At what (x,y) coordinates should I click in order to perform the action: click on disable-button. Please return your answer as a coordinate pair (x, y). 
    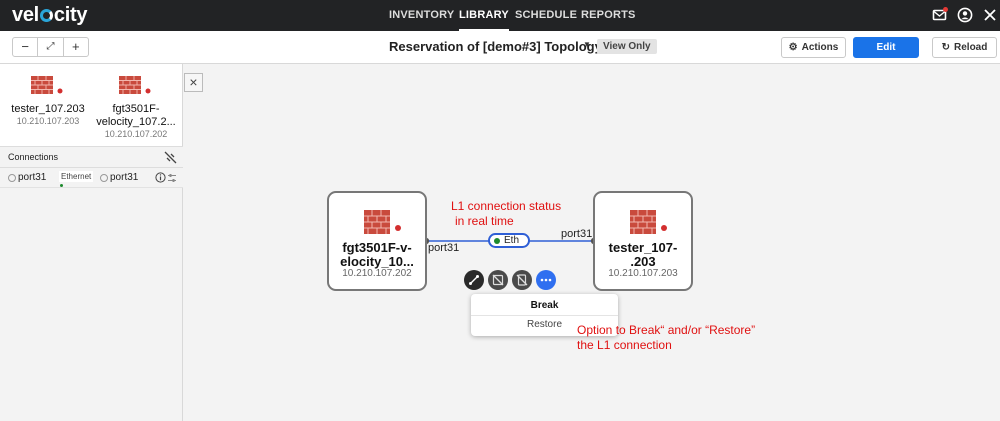
    Looking at the image, I should click on (522, 280).